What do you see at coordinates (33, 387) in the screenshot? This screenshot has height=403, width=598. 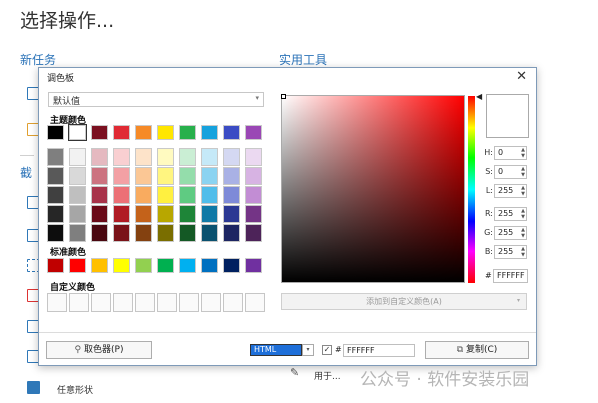 I see `freeform-icon` at bounding box center [33, 387].